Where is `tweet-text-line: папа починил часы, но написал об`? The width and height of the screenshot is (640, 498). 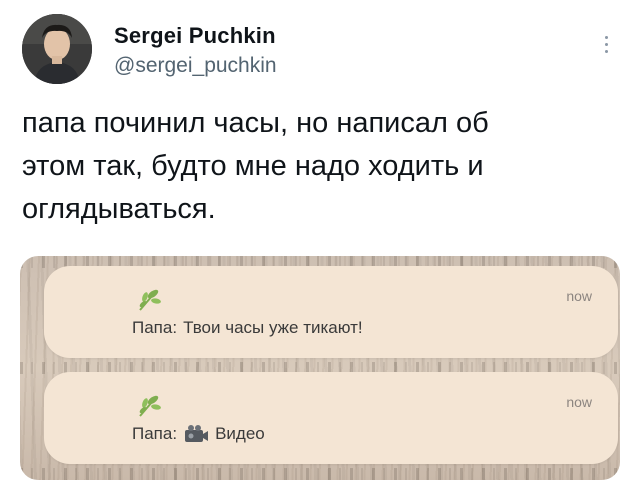
tweet-text-line: папа починил часы, но написал об is located at coordinates (255, 123).